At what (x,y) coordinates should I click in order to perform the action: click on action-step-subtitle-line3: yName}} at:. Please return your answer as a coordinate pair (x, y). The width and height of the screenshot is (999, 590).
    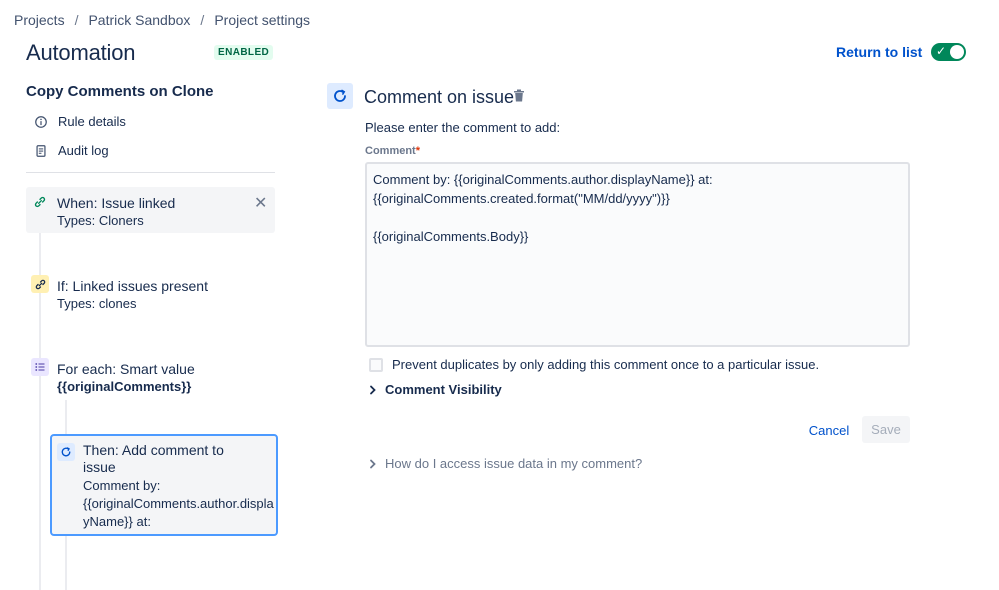
    Looking at the image, I should click on (117, 521).